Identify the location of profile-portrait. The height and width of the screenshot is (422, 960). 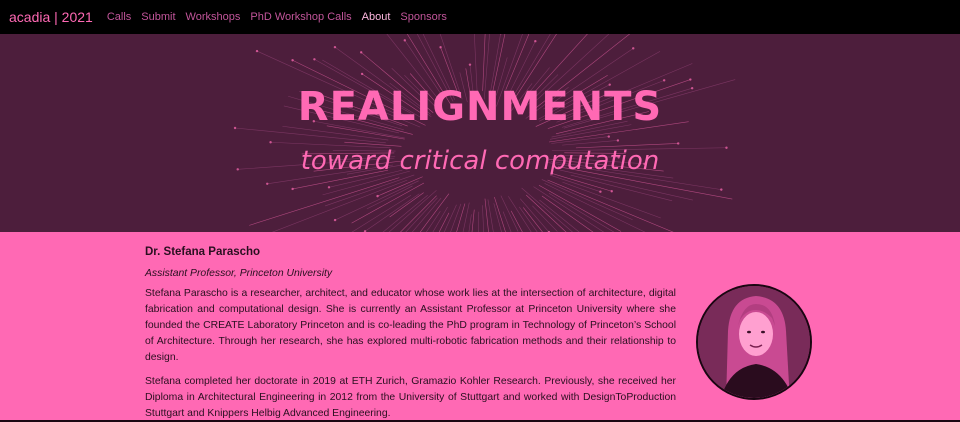
(754, 342).